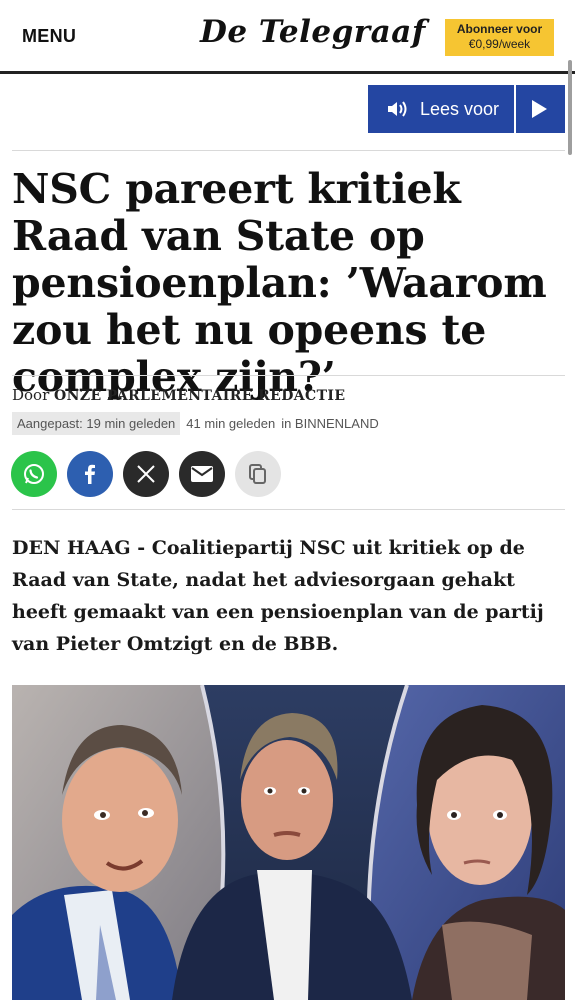 The height and width of the screenshot is (1000, 575). I want to click on whatsapp-icon, so click(34, 474).